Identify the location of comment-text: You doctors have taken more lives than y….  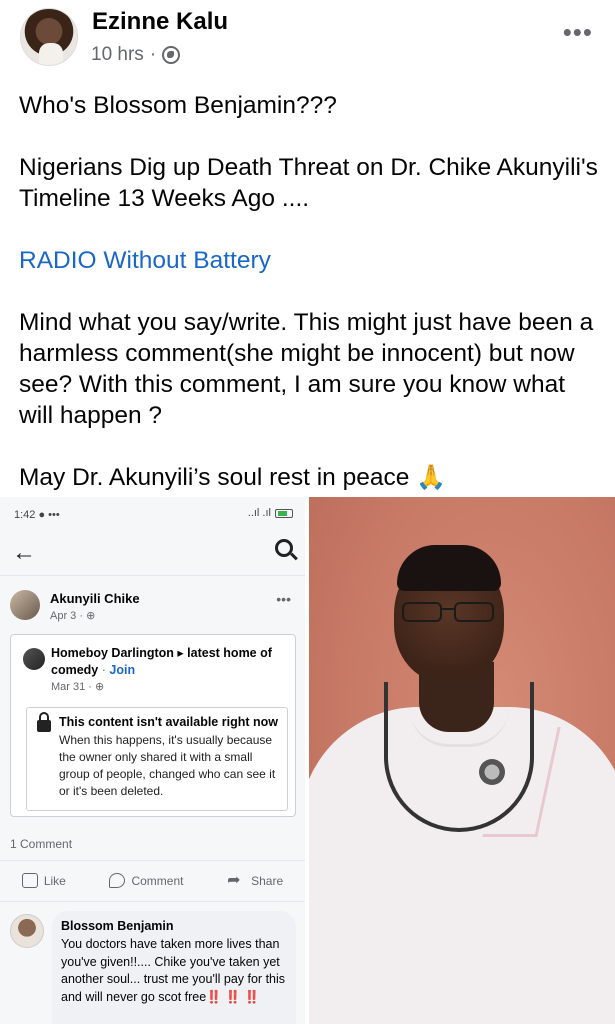
(173, 970).